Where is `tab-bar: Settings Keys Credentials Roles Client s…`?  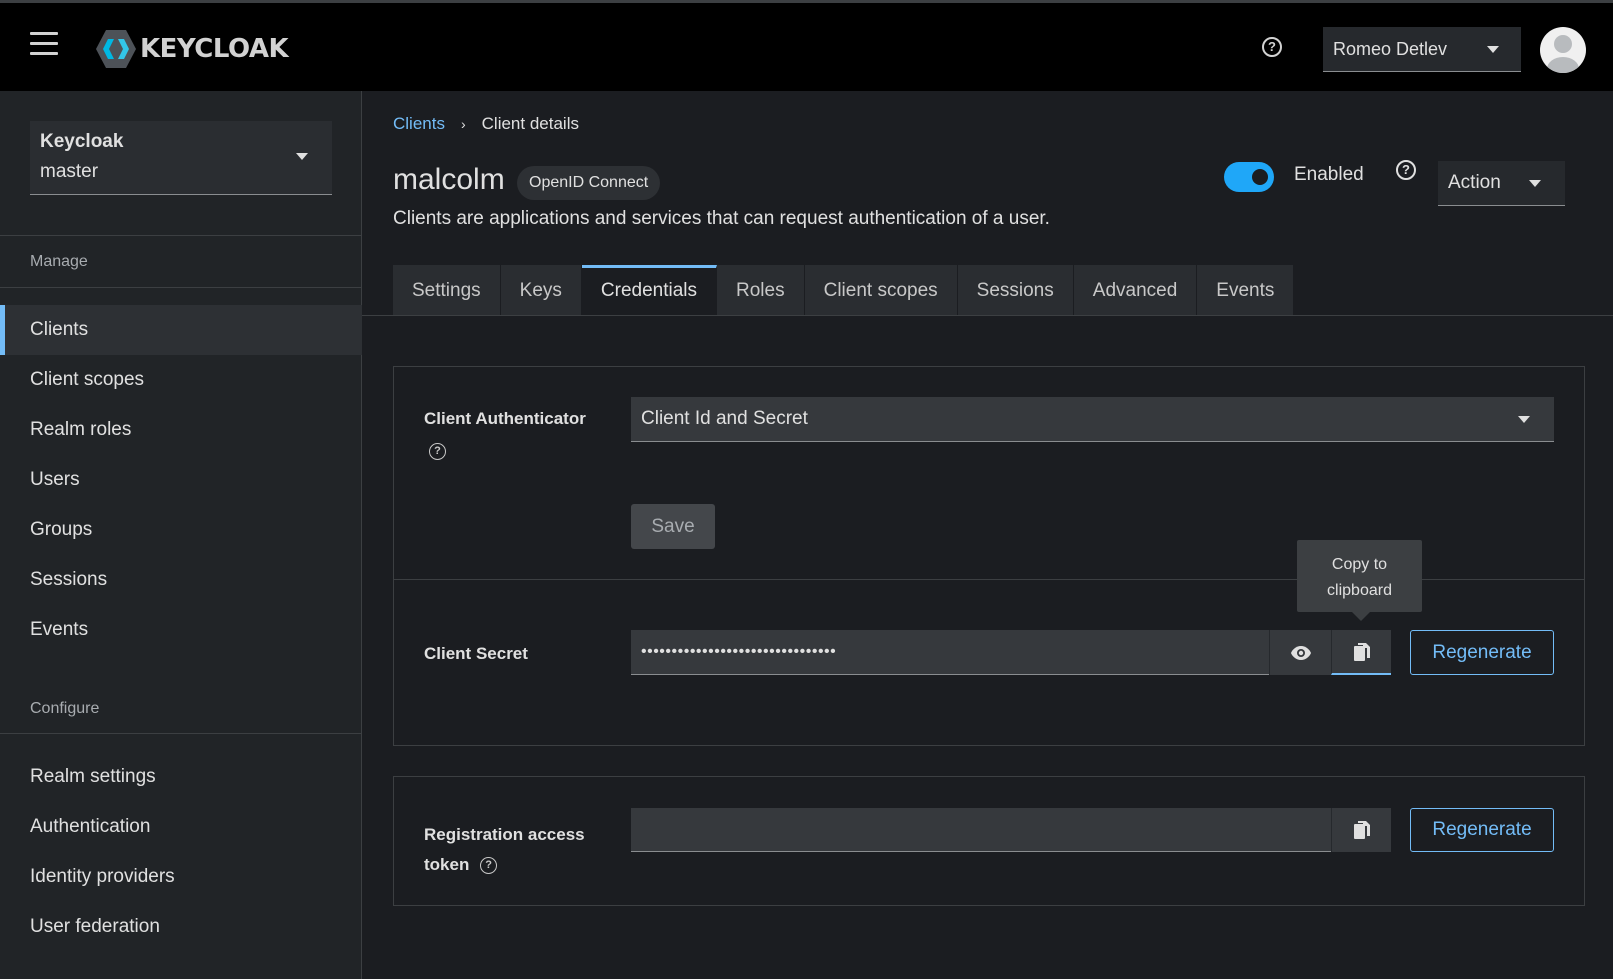
tab-bar: Settings Keys Credentials Roles Client s… is located at coordinates (844, 290).